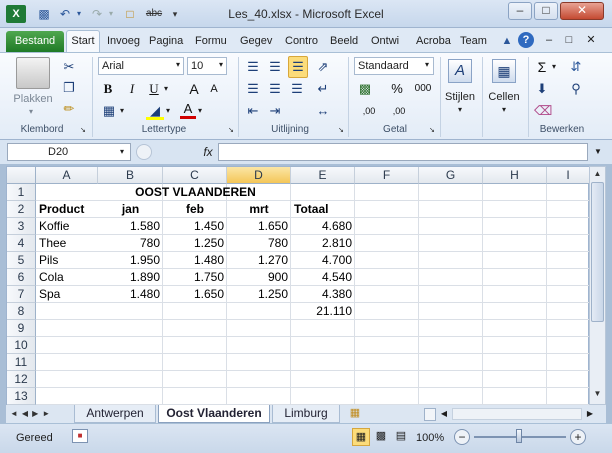  Describe the element at coordinates (223, 64) in the screenshot. I see `font-size-dropdown-icon: ▾` at that location.